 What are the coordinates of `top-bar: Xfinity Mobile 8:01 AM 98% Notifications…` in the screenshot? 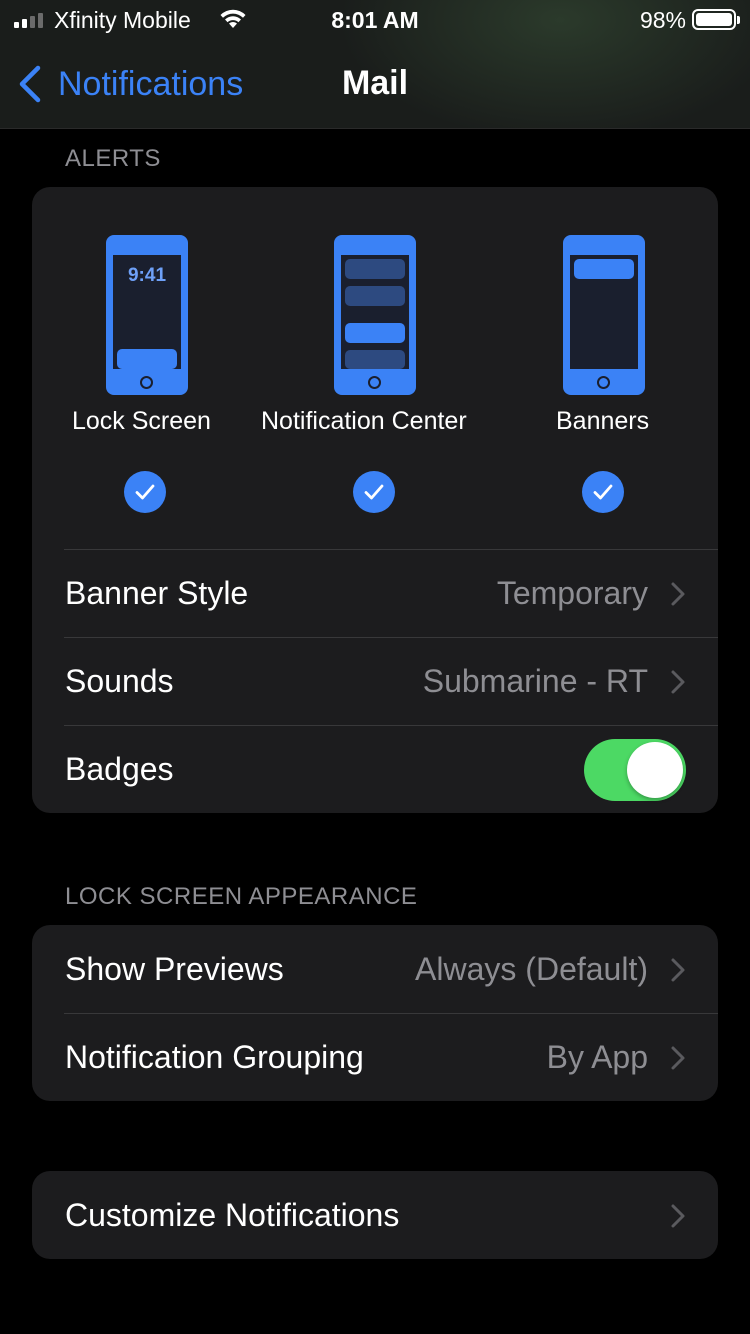 It's located at (375, 64).